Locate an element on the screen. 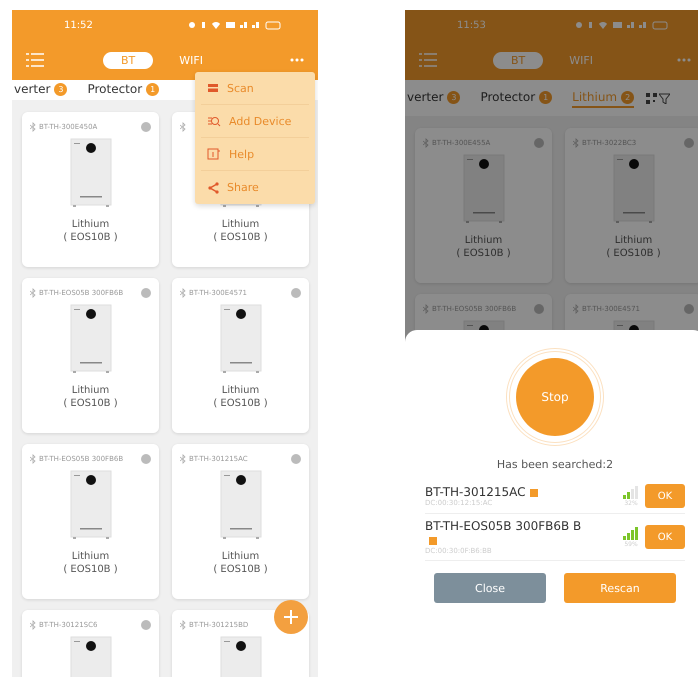 The height and width of the screenshot is (677, 698). status-time: 11:53 is located at coordinates (471, 25).